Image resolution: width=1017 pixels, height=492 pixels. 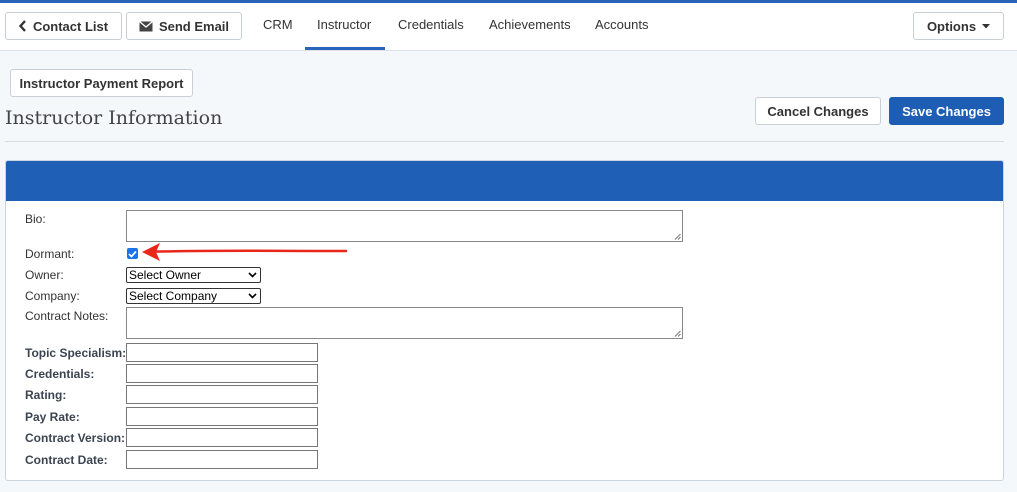 What do you see at coordinates (504, 141) in the screenshot?
I see `title-divider` at bounding box center [504, 141].